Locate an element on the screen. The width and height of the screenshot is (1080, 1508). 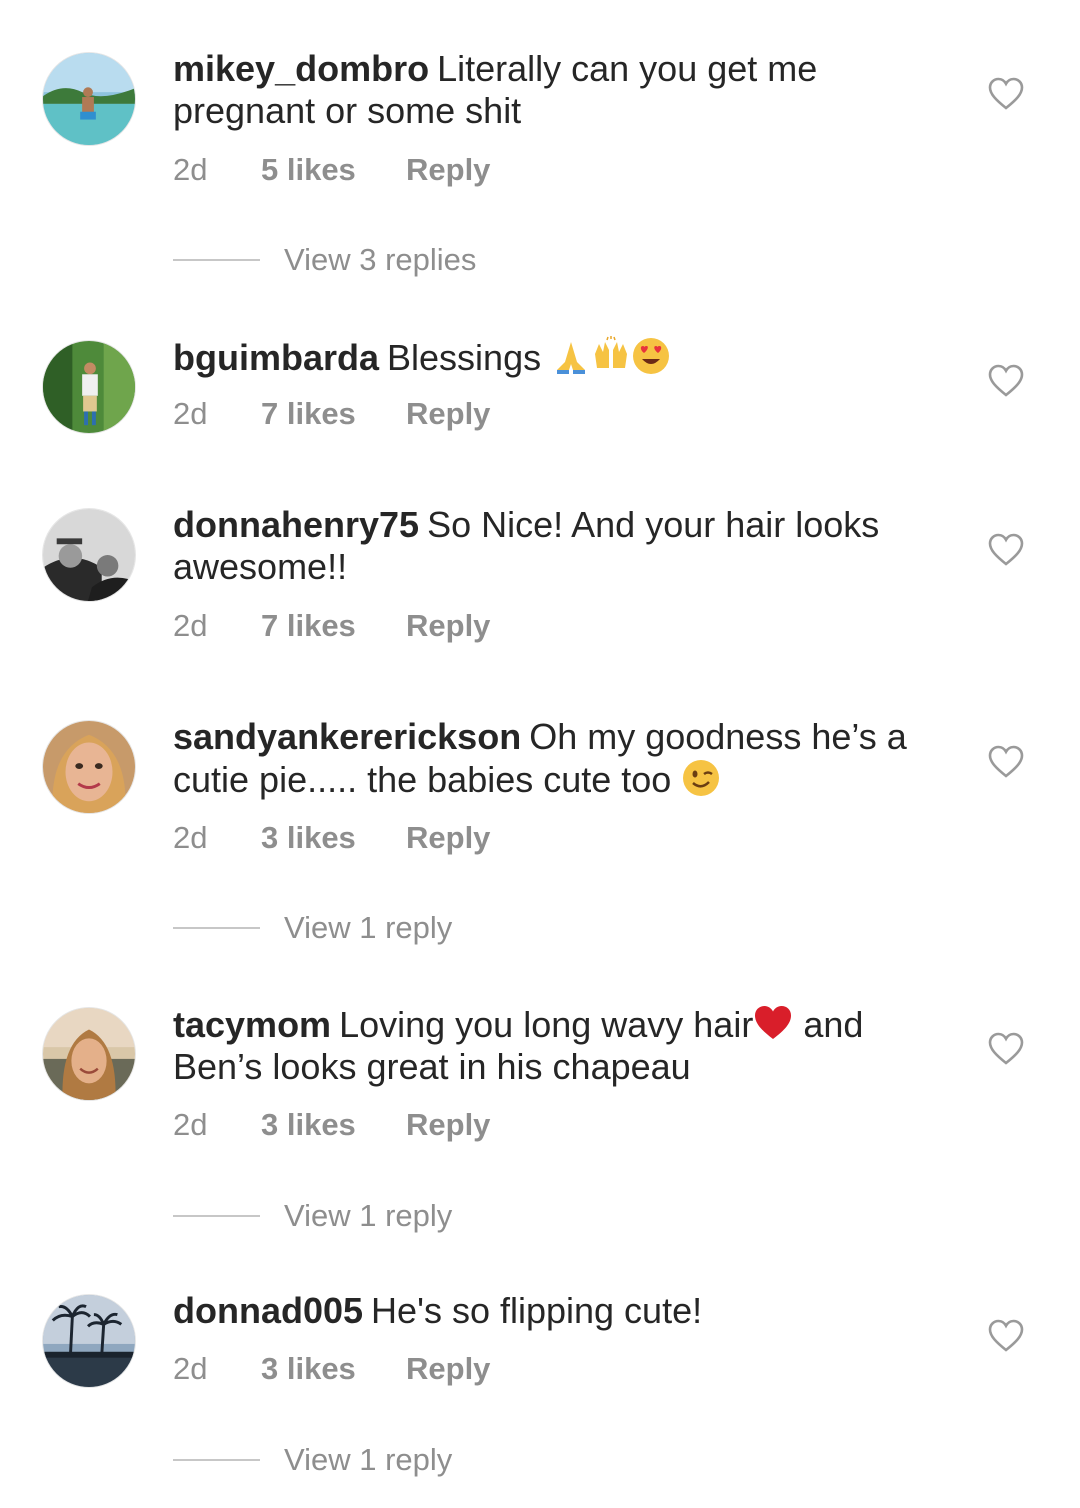
comment-body: Blessings is located at coordinates (464, 357).